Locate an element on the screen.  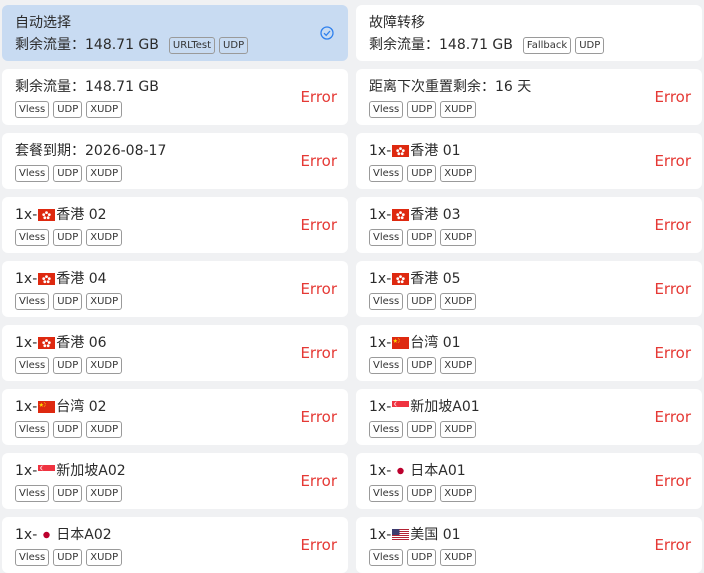
proxy-title: 1x- 新加坡A01 is located at coordinates (535, 407).